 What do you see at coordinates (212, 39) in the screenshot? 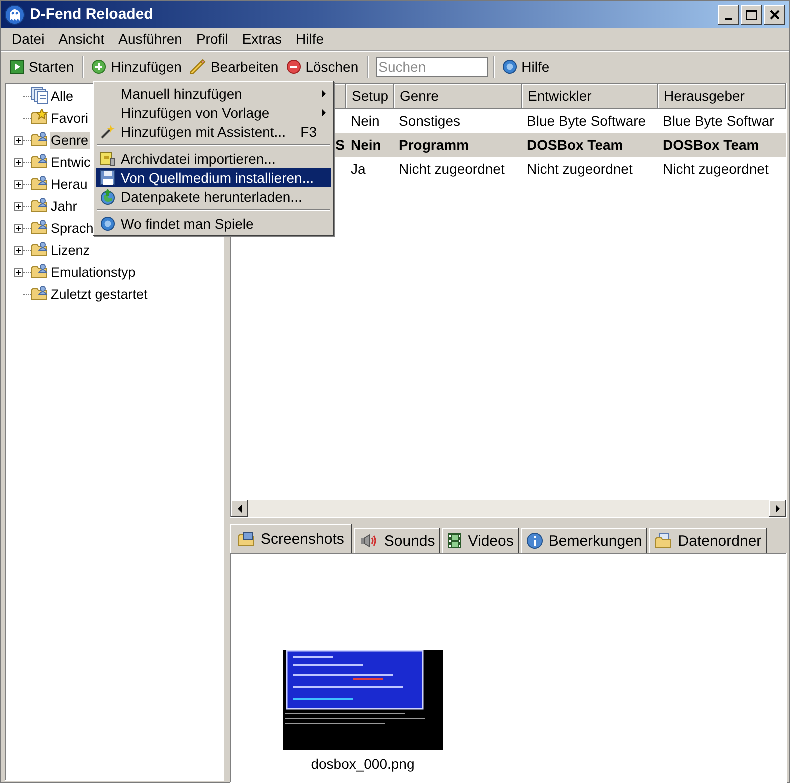
I see `menu-item: Profil` at bounding box center [212, 39].